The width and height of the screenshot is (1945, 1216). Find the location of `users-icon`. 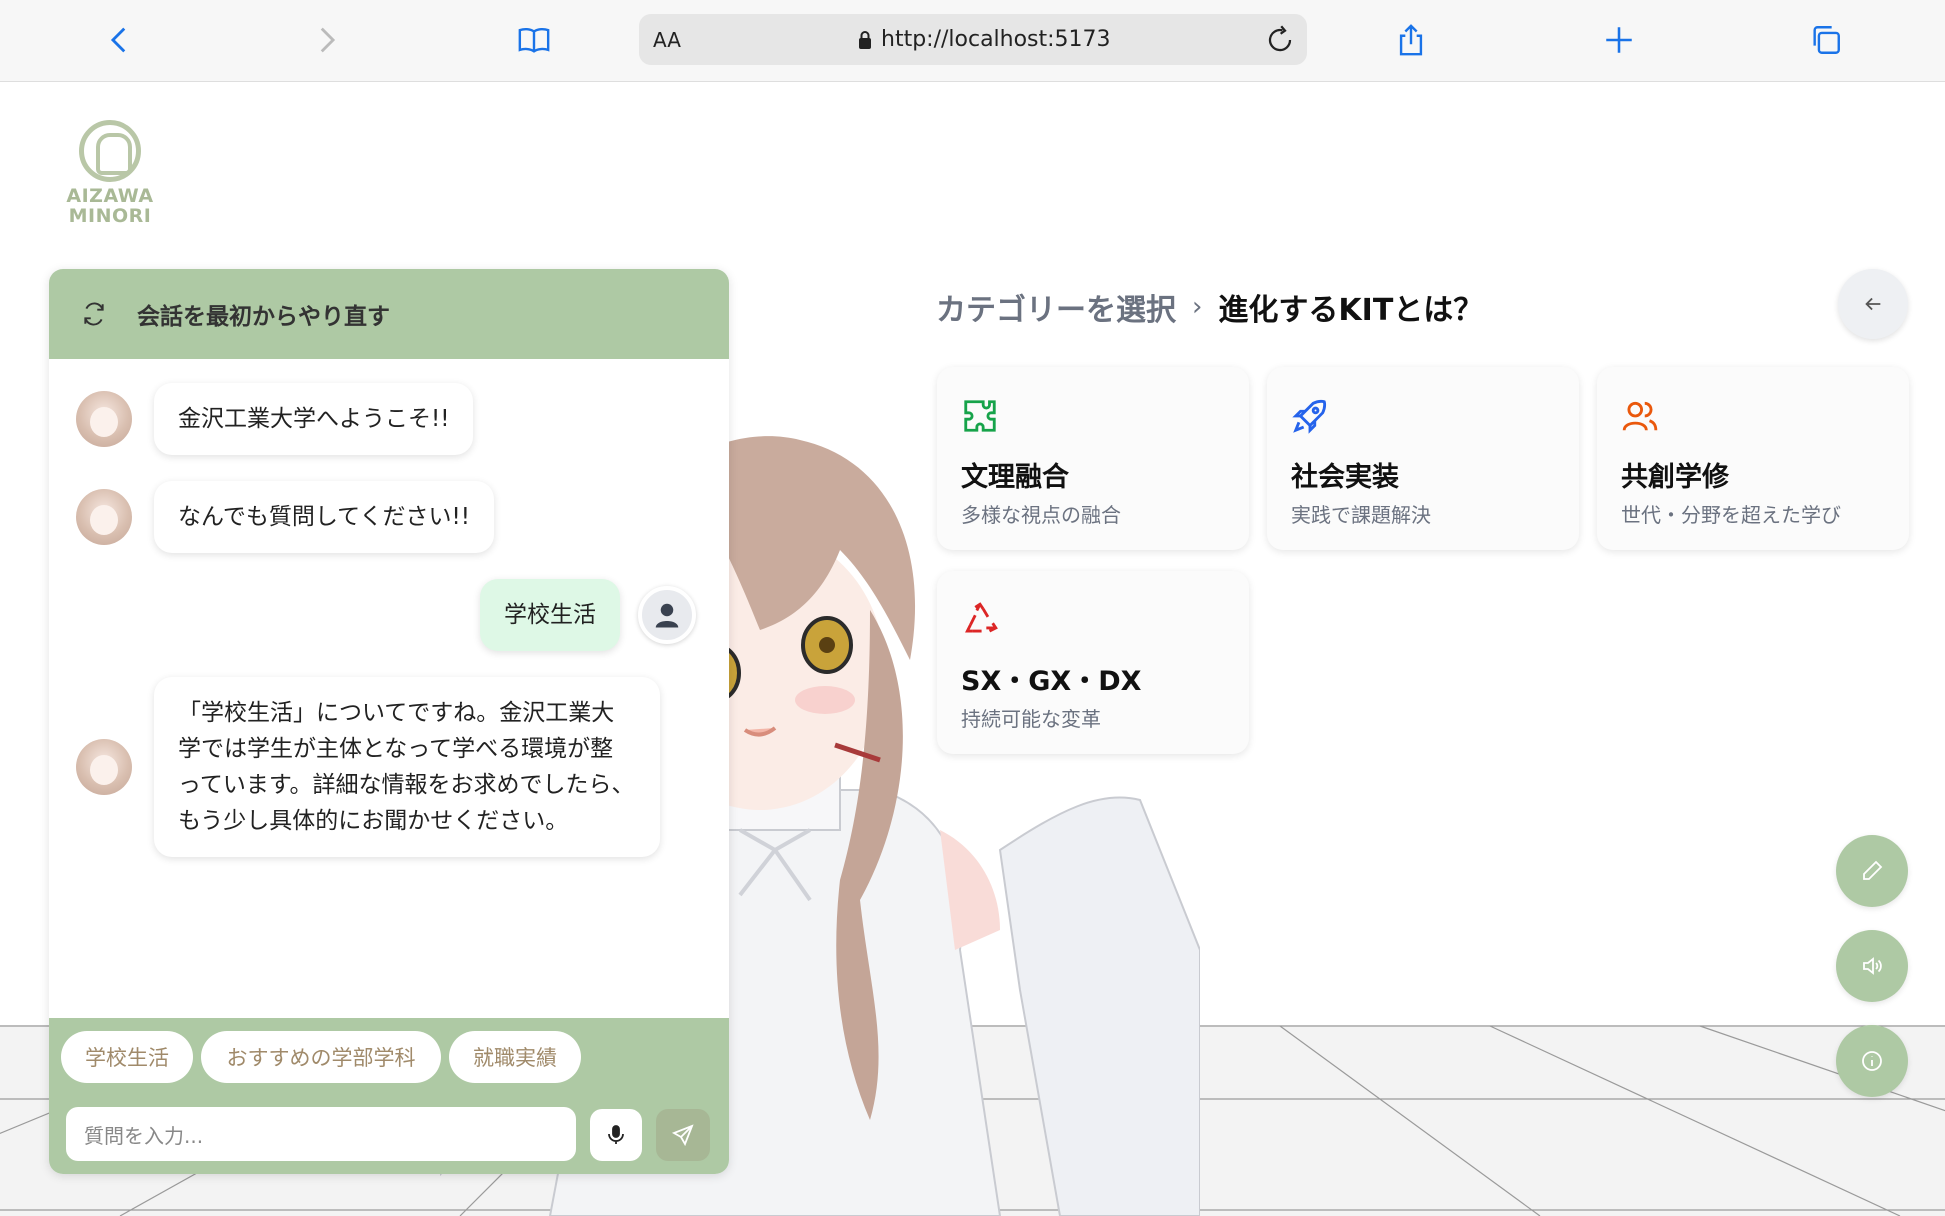

users-icon is located at coordinates (1640, 416).